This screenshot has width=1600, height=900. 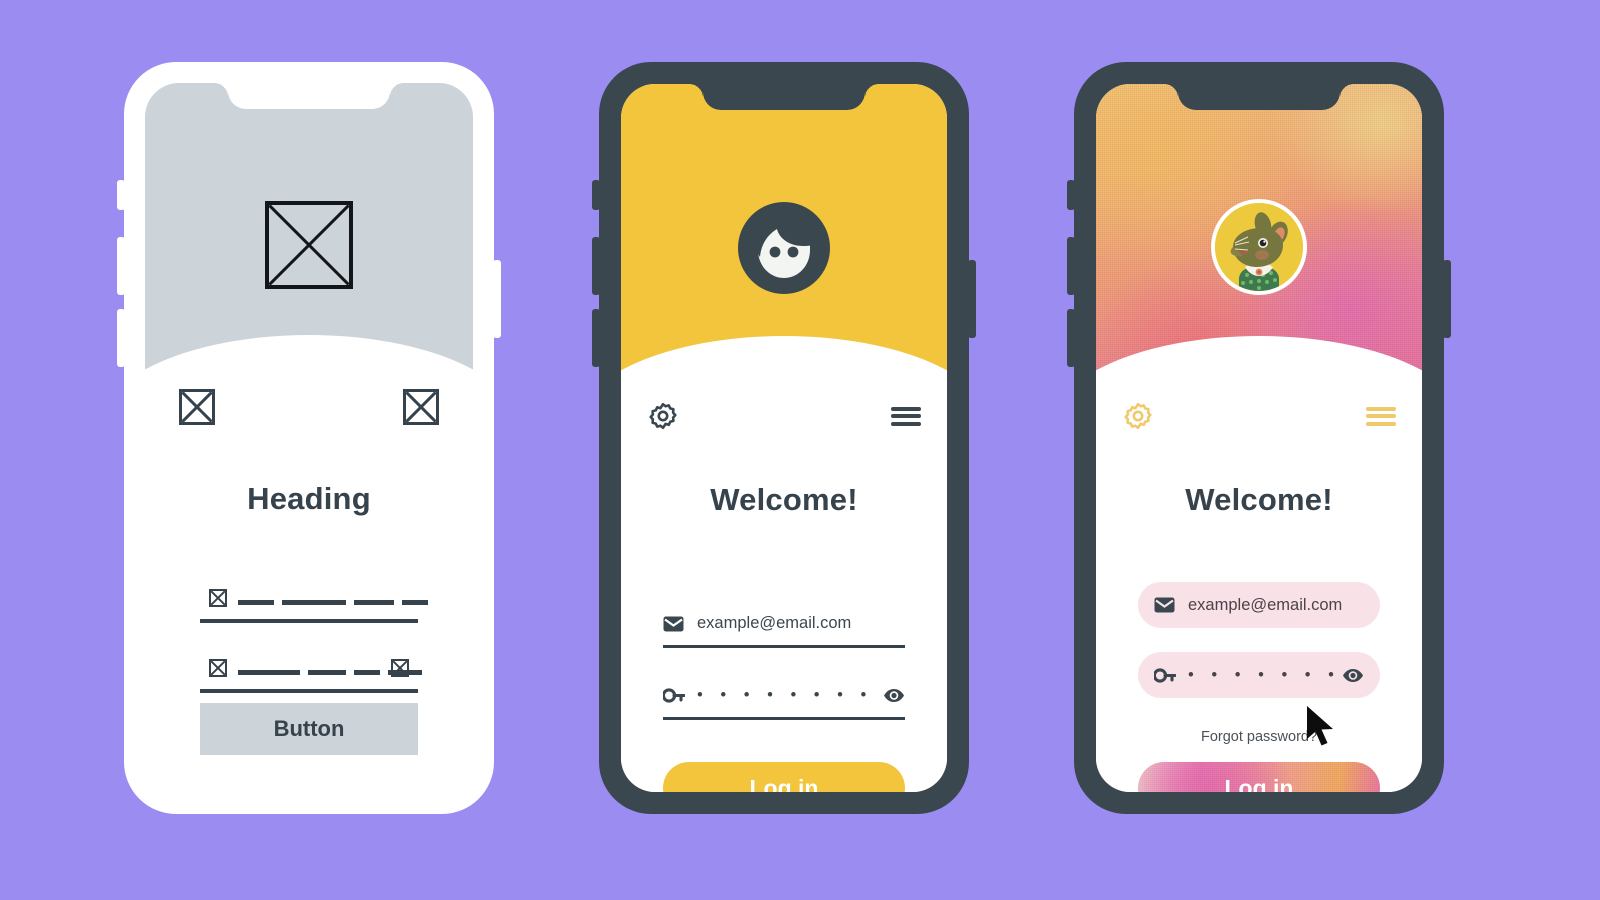 I want to click on mouse-cursor, so click(x=1322, y=729).